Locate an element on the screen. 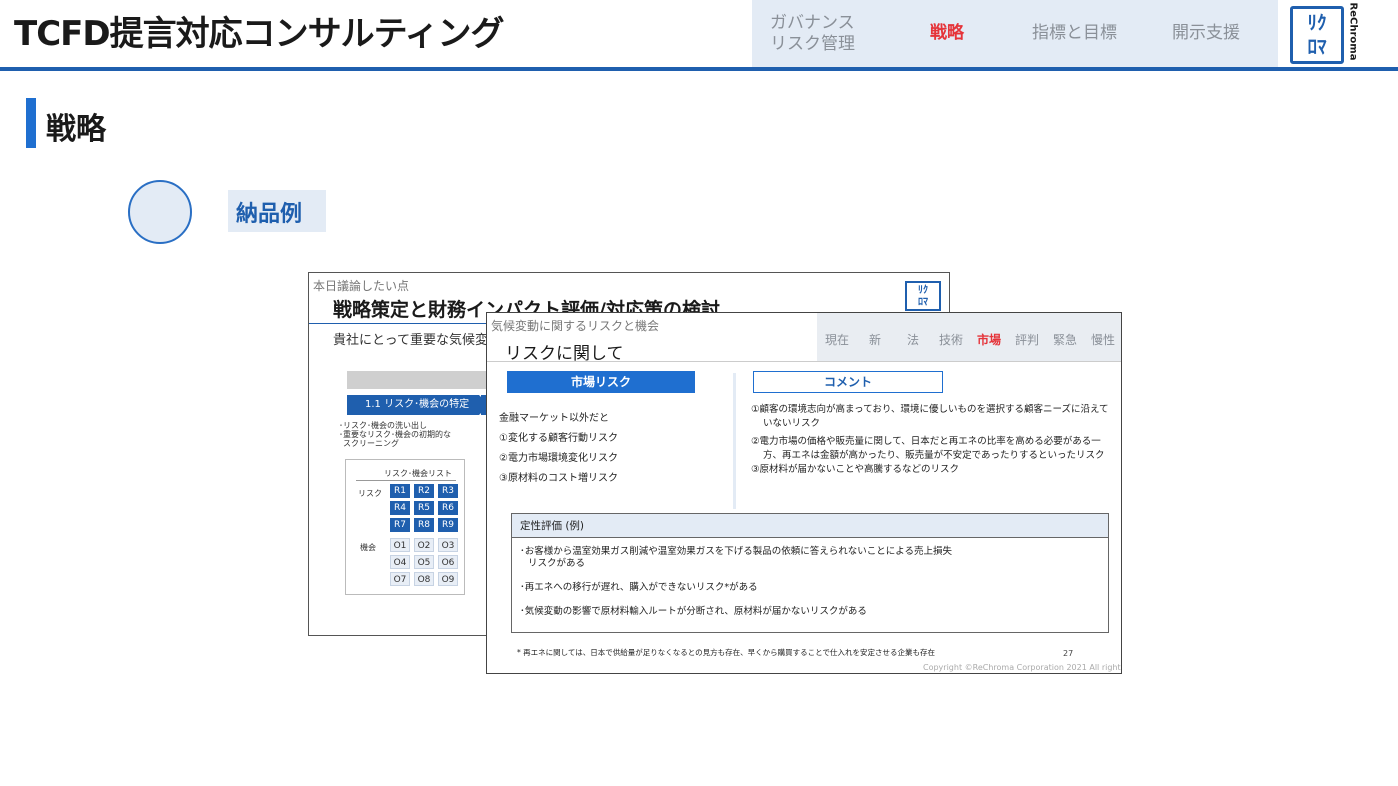 The image size is (1398, 786). nav-disclosure-support: 開示支援 is located at coordinates (1206, 33).